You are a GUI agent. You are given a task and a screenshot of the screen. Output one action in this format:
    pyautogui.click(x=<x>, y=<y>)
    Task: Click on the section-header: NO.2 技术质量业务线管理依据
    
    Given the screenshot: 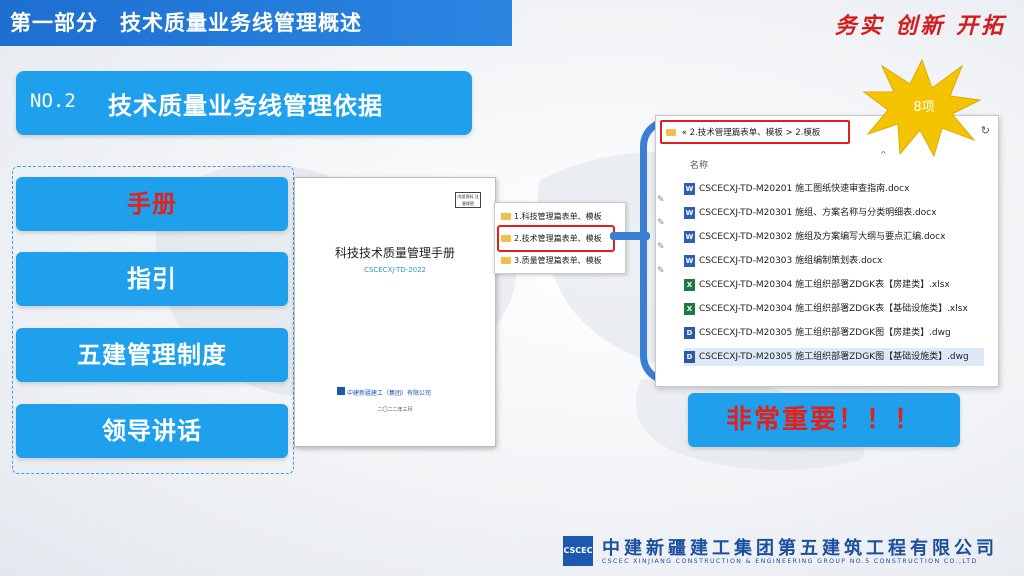 What is the action you would take?
    pyautogui.click(x=244, y=103)
    